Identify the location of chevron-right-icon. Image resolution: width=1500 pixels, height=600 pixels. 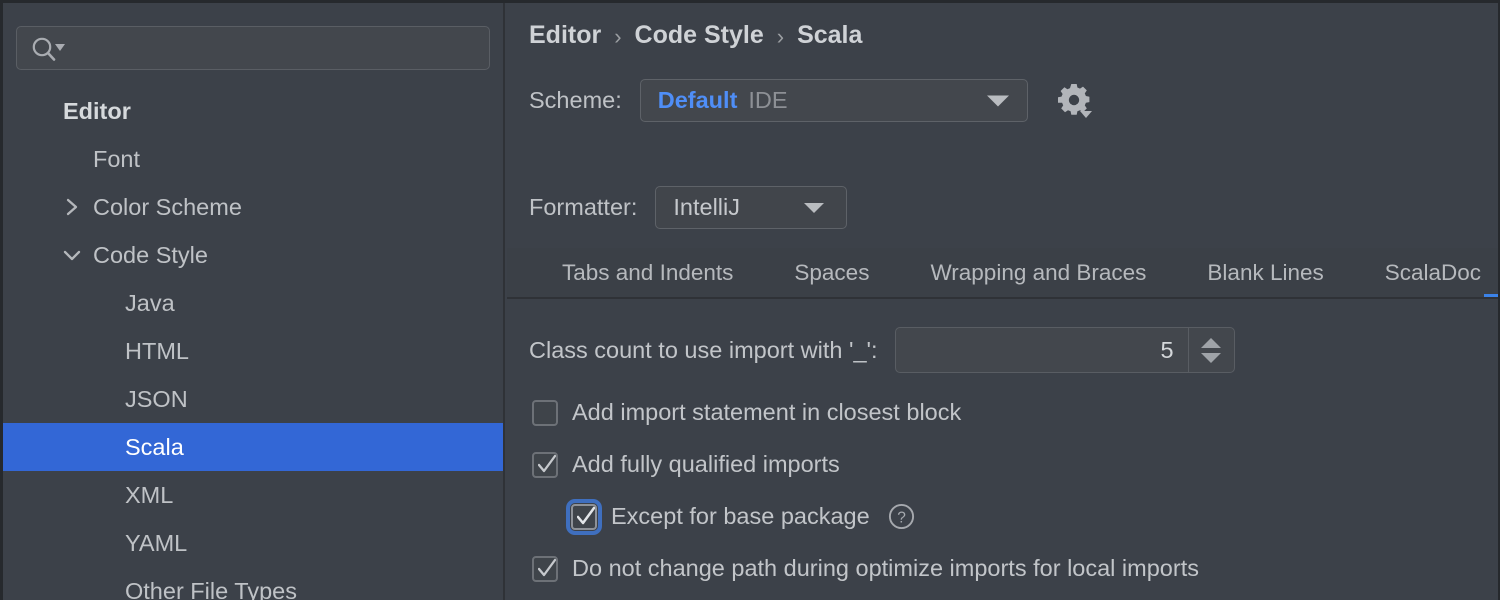
(72, 207).